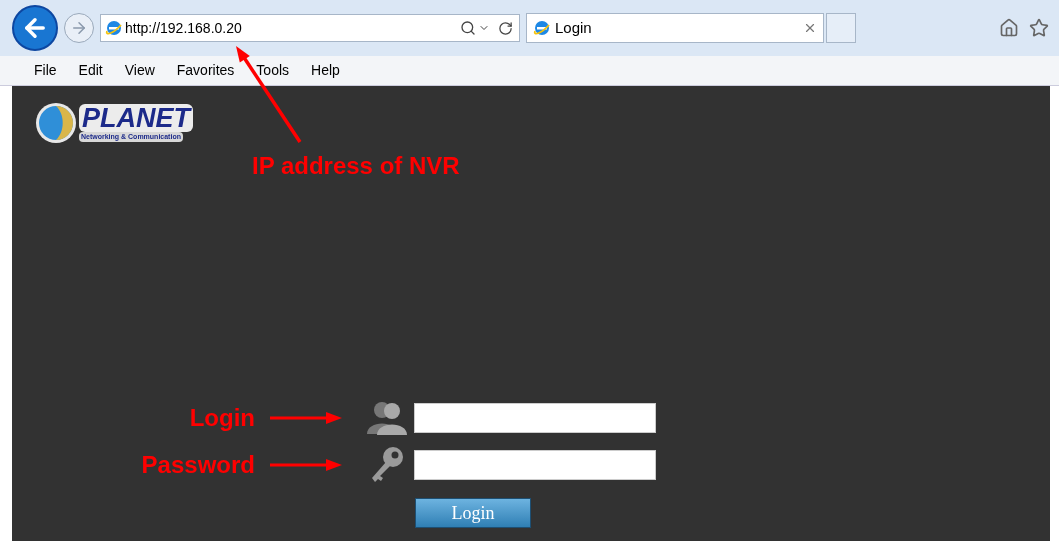 The height and width of the screenshot is (543, 1059). I want to click on annotation-label: IP address of NVR, so click(356, 166).